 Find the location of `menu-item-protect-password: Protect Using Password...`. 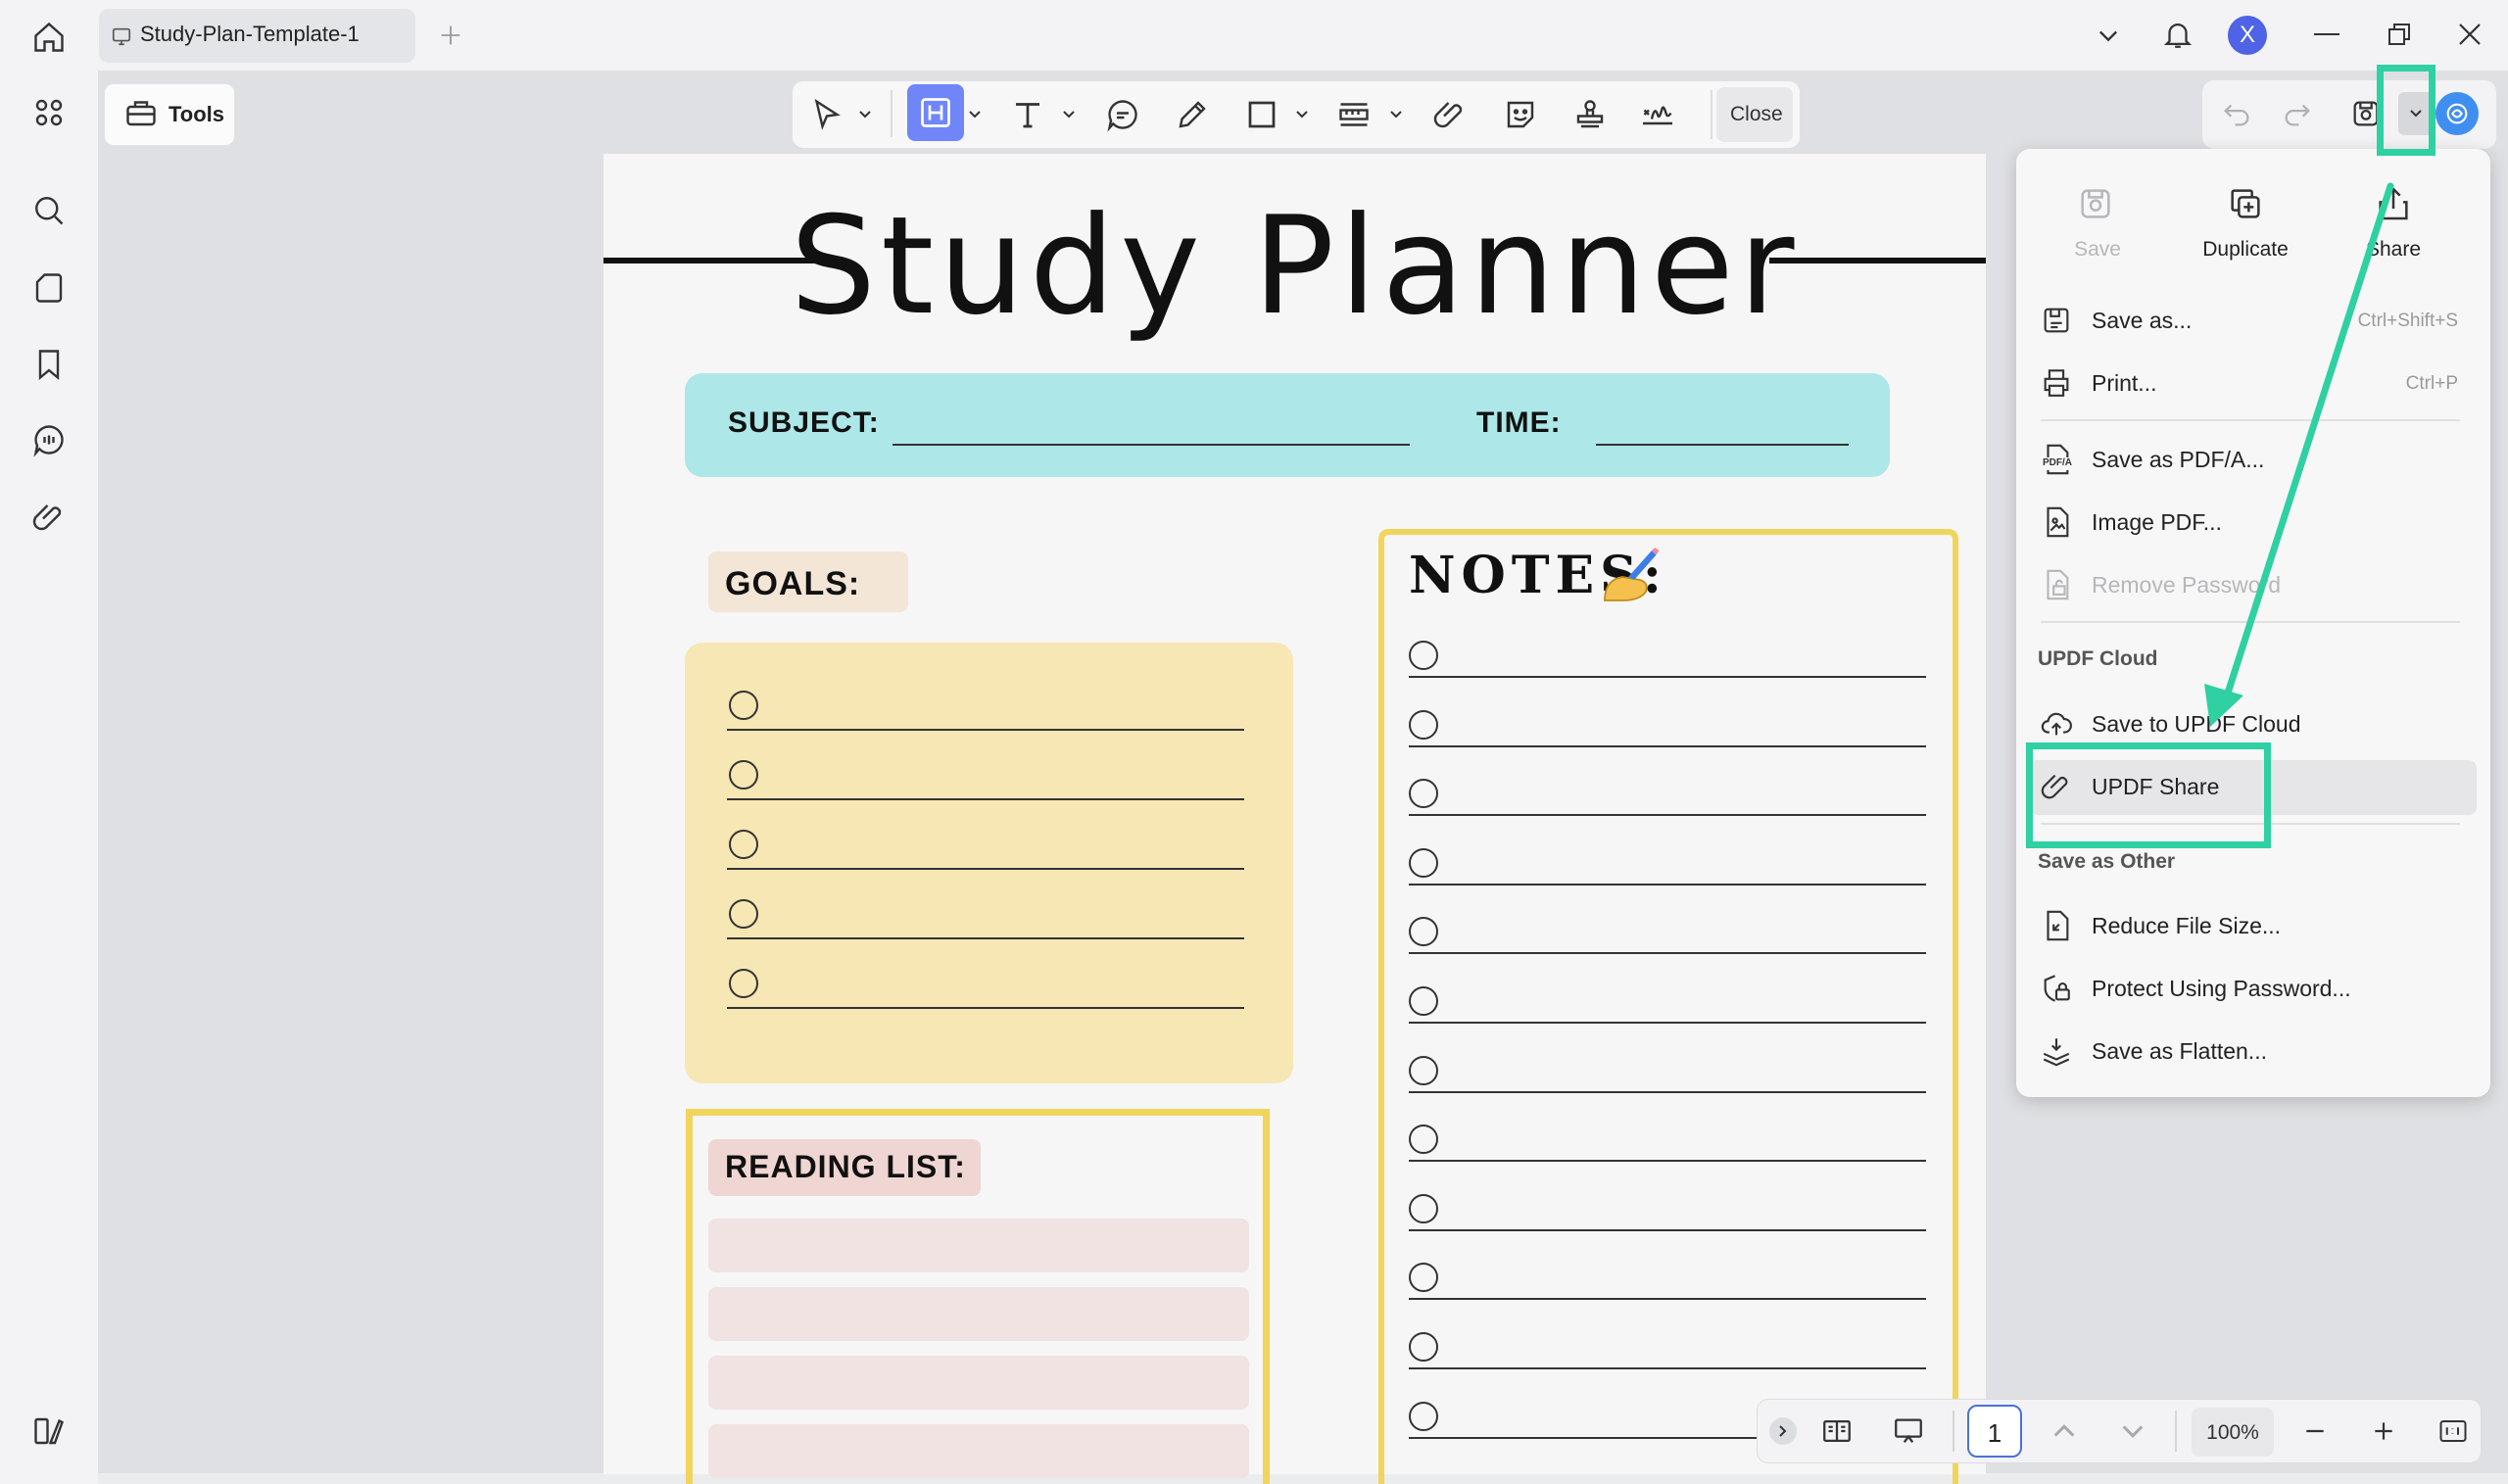

menu-item-protect-password: Protect Using Password... is located at coordinates (2221, 989).